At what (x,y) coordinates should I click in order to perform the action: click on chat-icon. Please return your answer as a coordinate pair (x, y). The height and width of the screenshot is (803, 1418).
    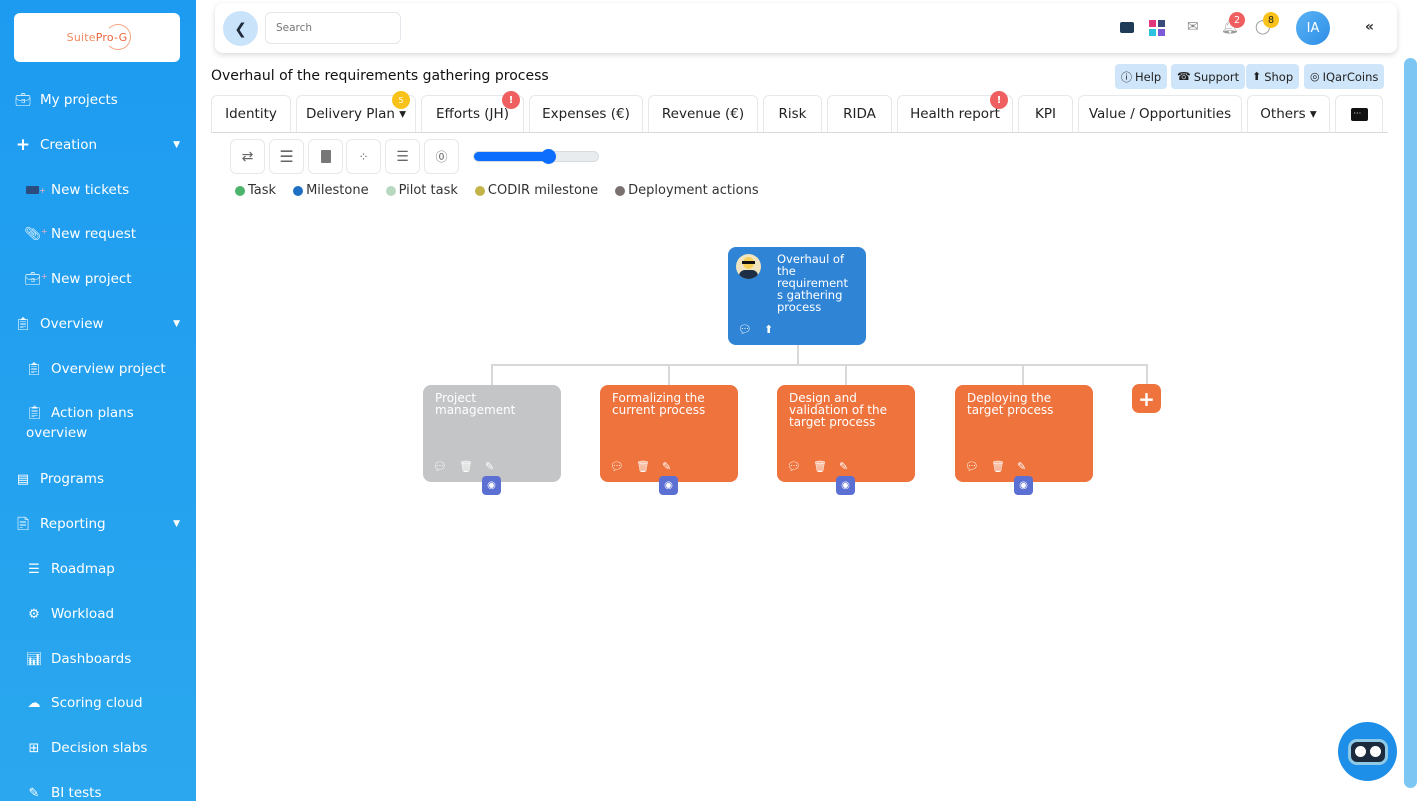
    Looking at the image, I should click on (1127, 28).